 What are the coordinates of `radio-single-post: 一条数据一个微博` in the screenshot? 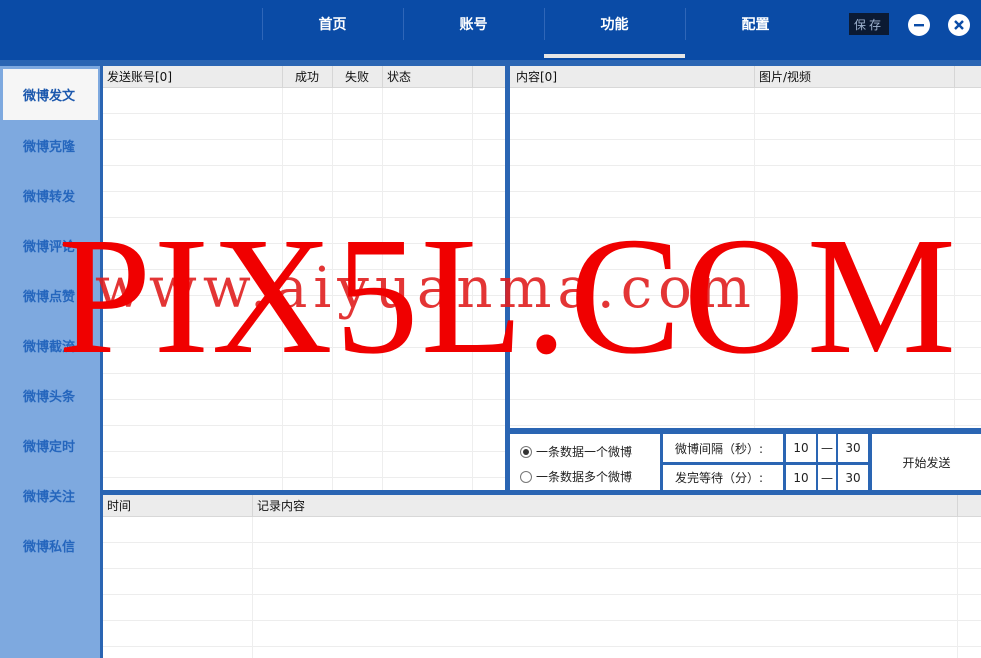 It's located at (576, 451).